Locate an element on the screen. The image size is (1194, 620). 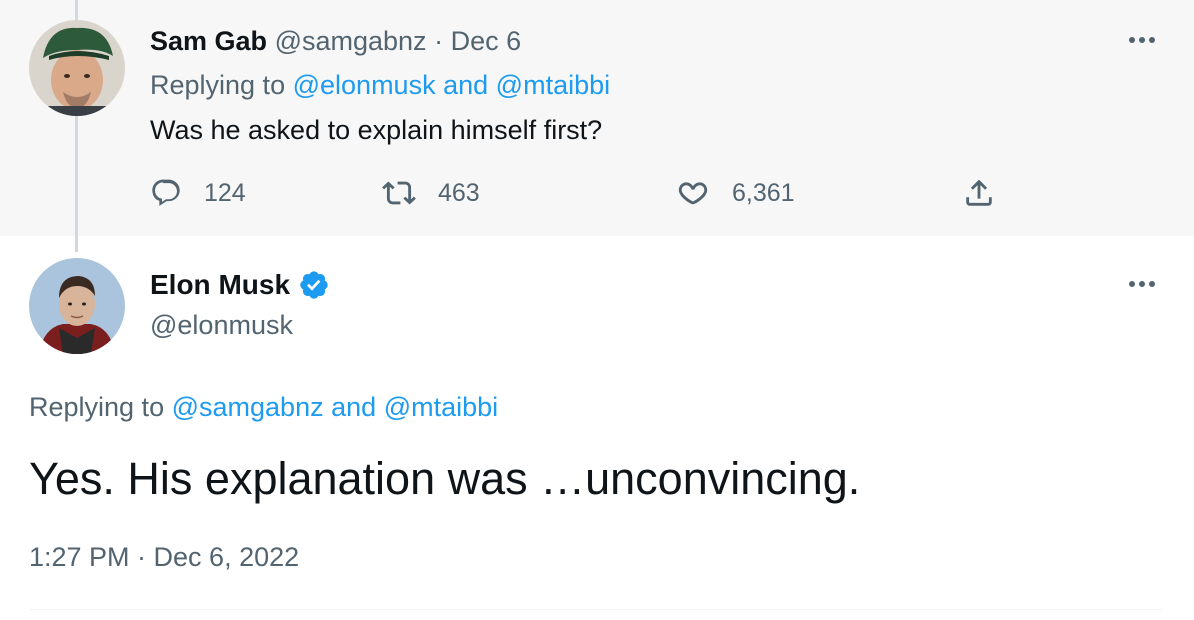
mention-link: @samgabnz is located at coordinates (248, 407).